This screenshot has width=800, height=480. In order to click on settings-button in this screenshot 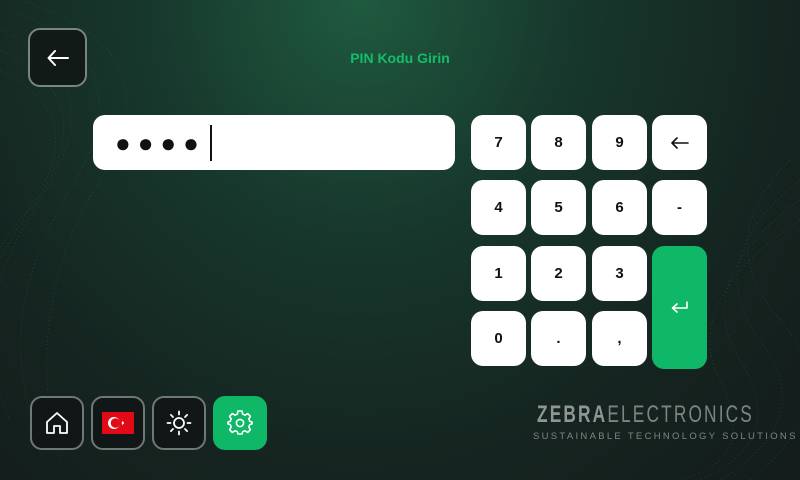, I will do `click(240, 423)`.